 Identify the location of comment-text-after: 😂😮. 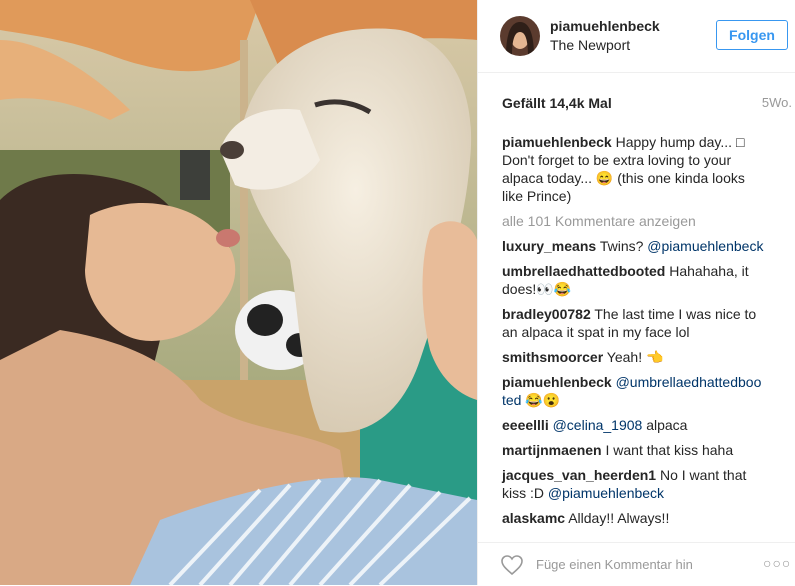
(541, 400).